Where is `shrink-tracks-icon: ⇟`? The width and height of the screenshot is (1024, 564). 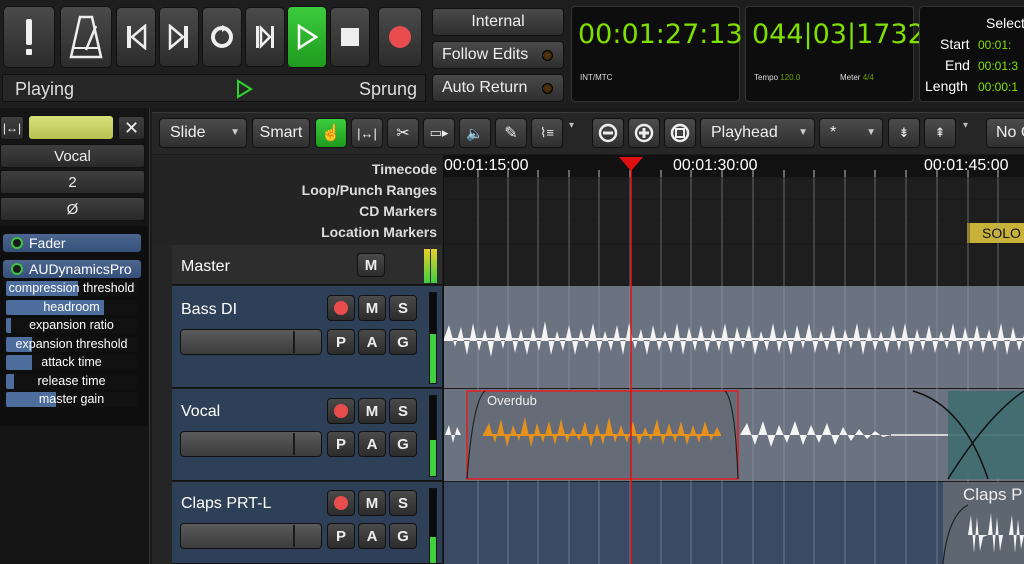
shrink-tracks-icon: ⇟ is located at coordinates (904, 132).